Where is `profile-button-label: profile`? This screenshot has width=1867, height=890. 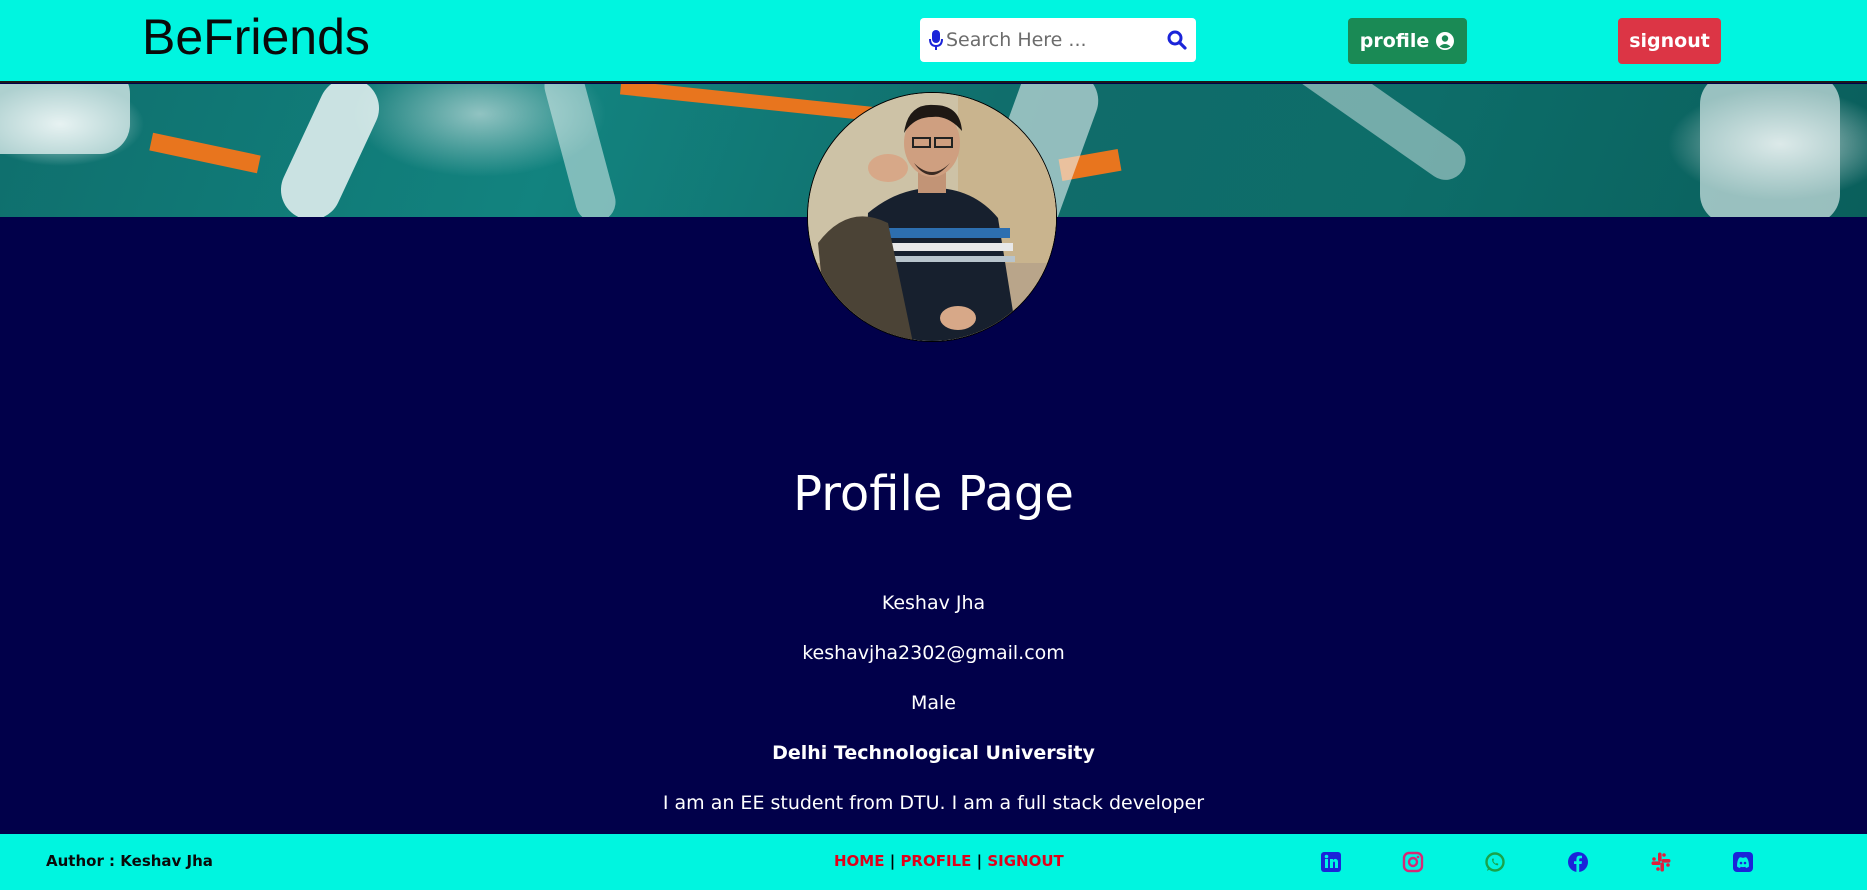
profile-button-label: profile is located at coordinates (1394, 41).